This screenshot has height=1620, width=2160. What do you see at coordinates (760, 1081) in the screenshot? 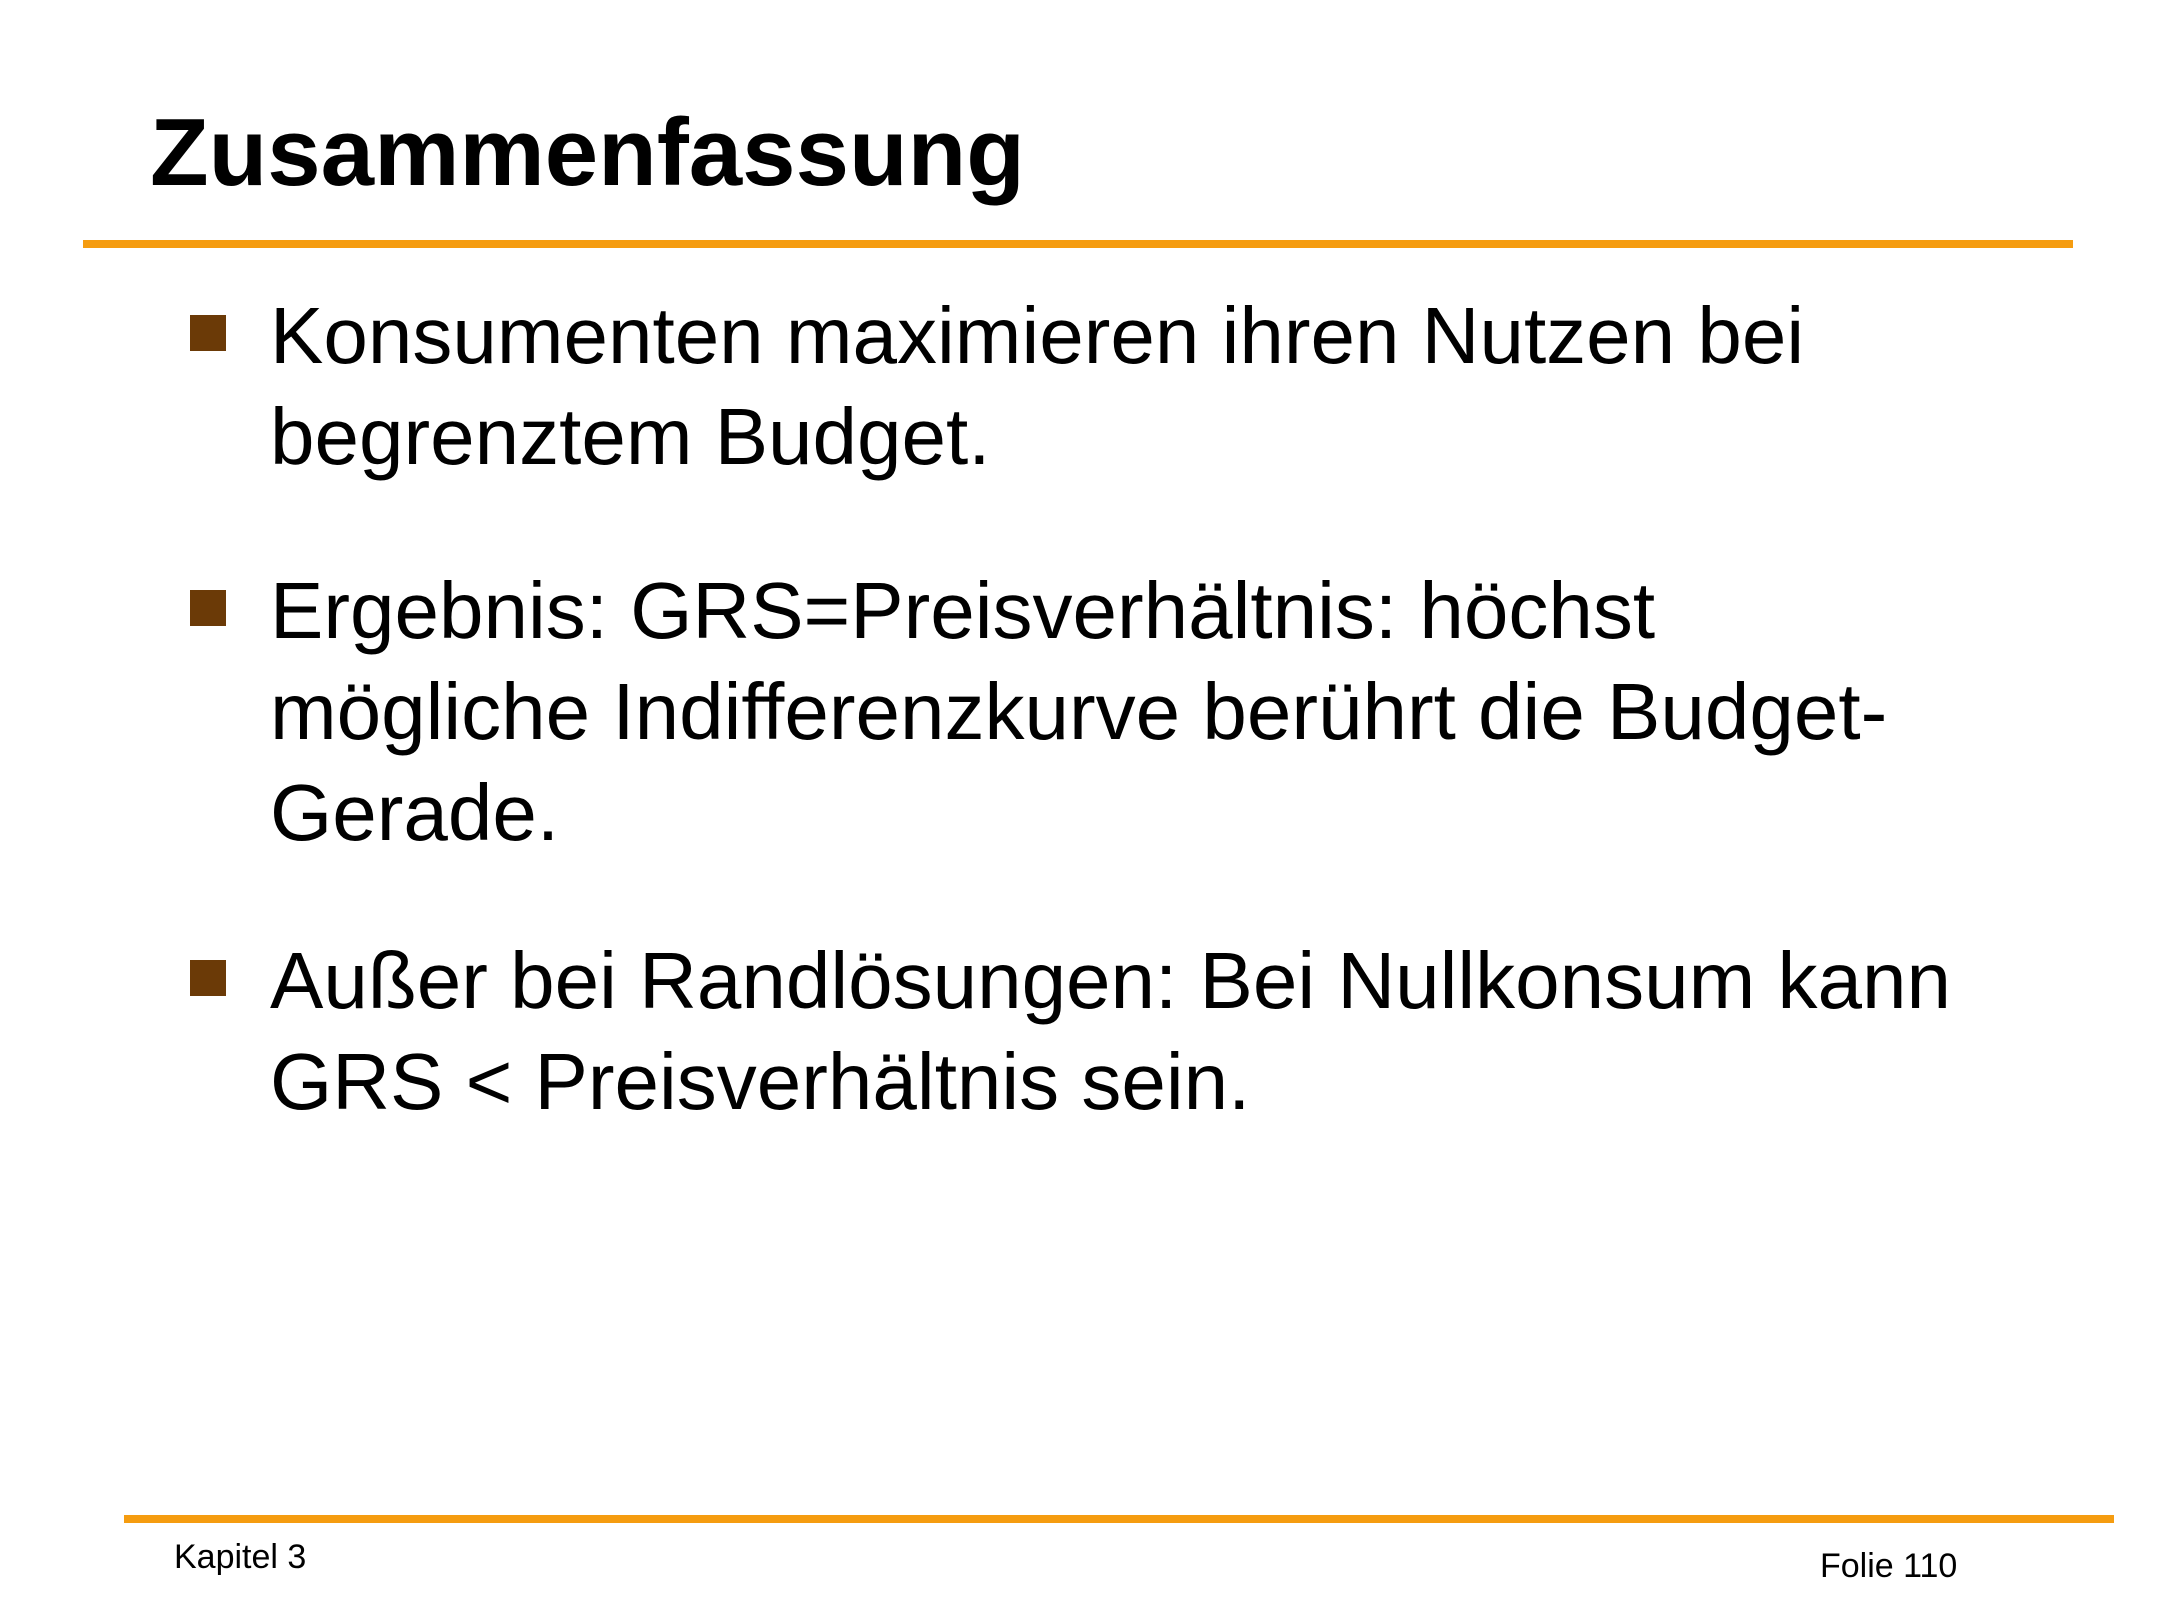
I see `bullet-line: GRS < Preisverhältnis sein.` at bounding box center [760, 1081].